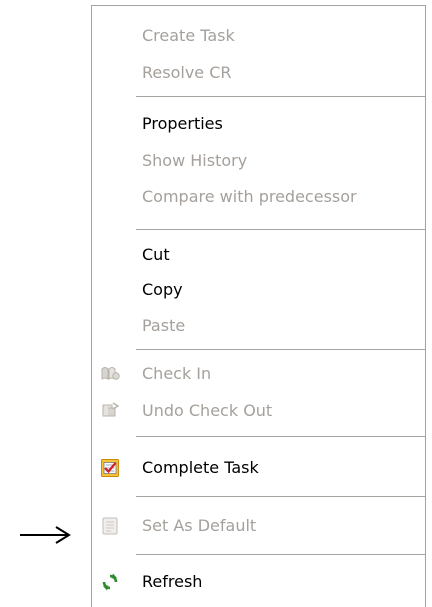  What do you see at coordinates (110, 582) in the screenshot?
I see `refresh-icon` at bounding box center [110, 582].